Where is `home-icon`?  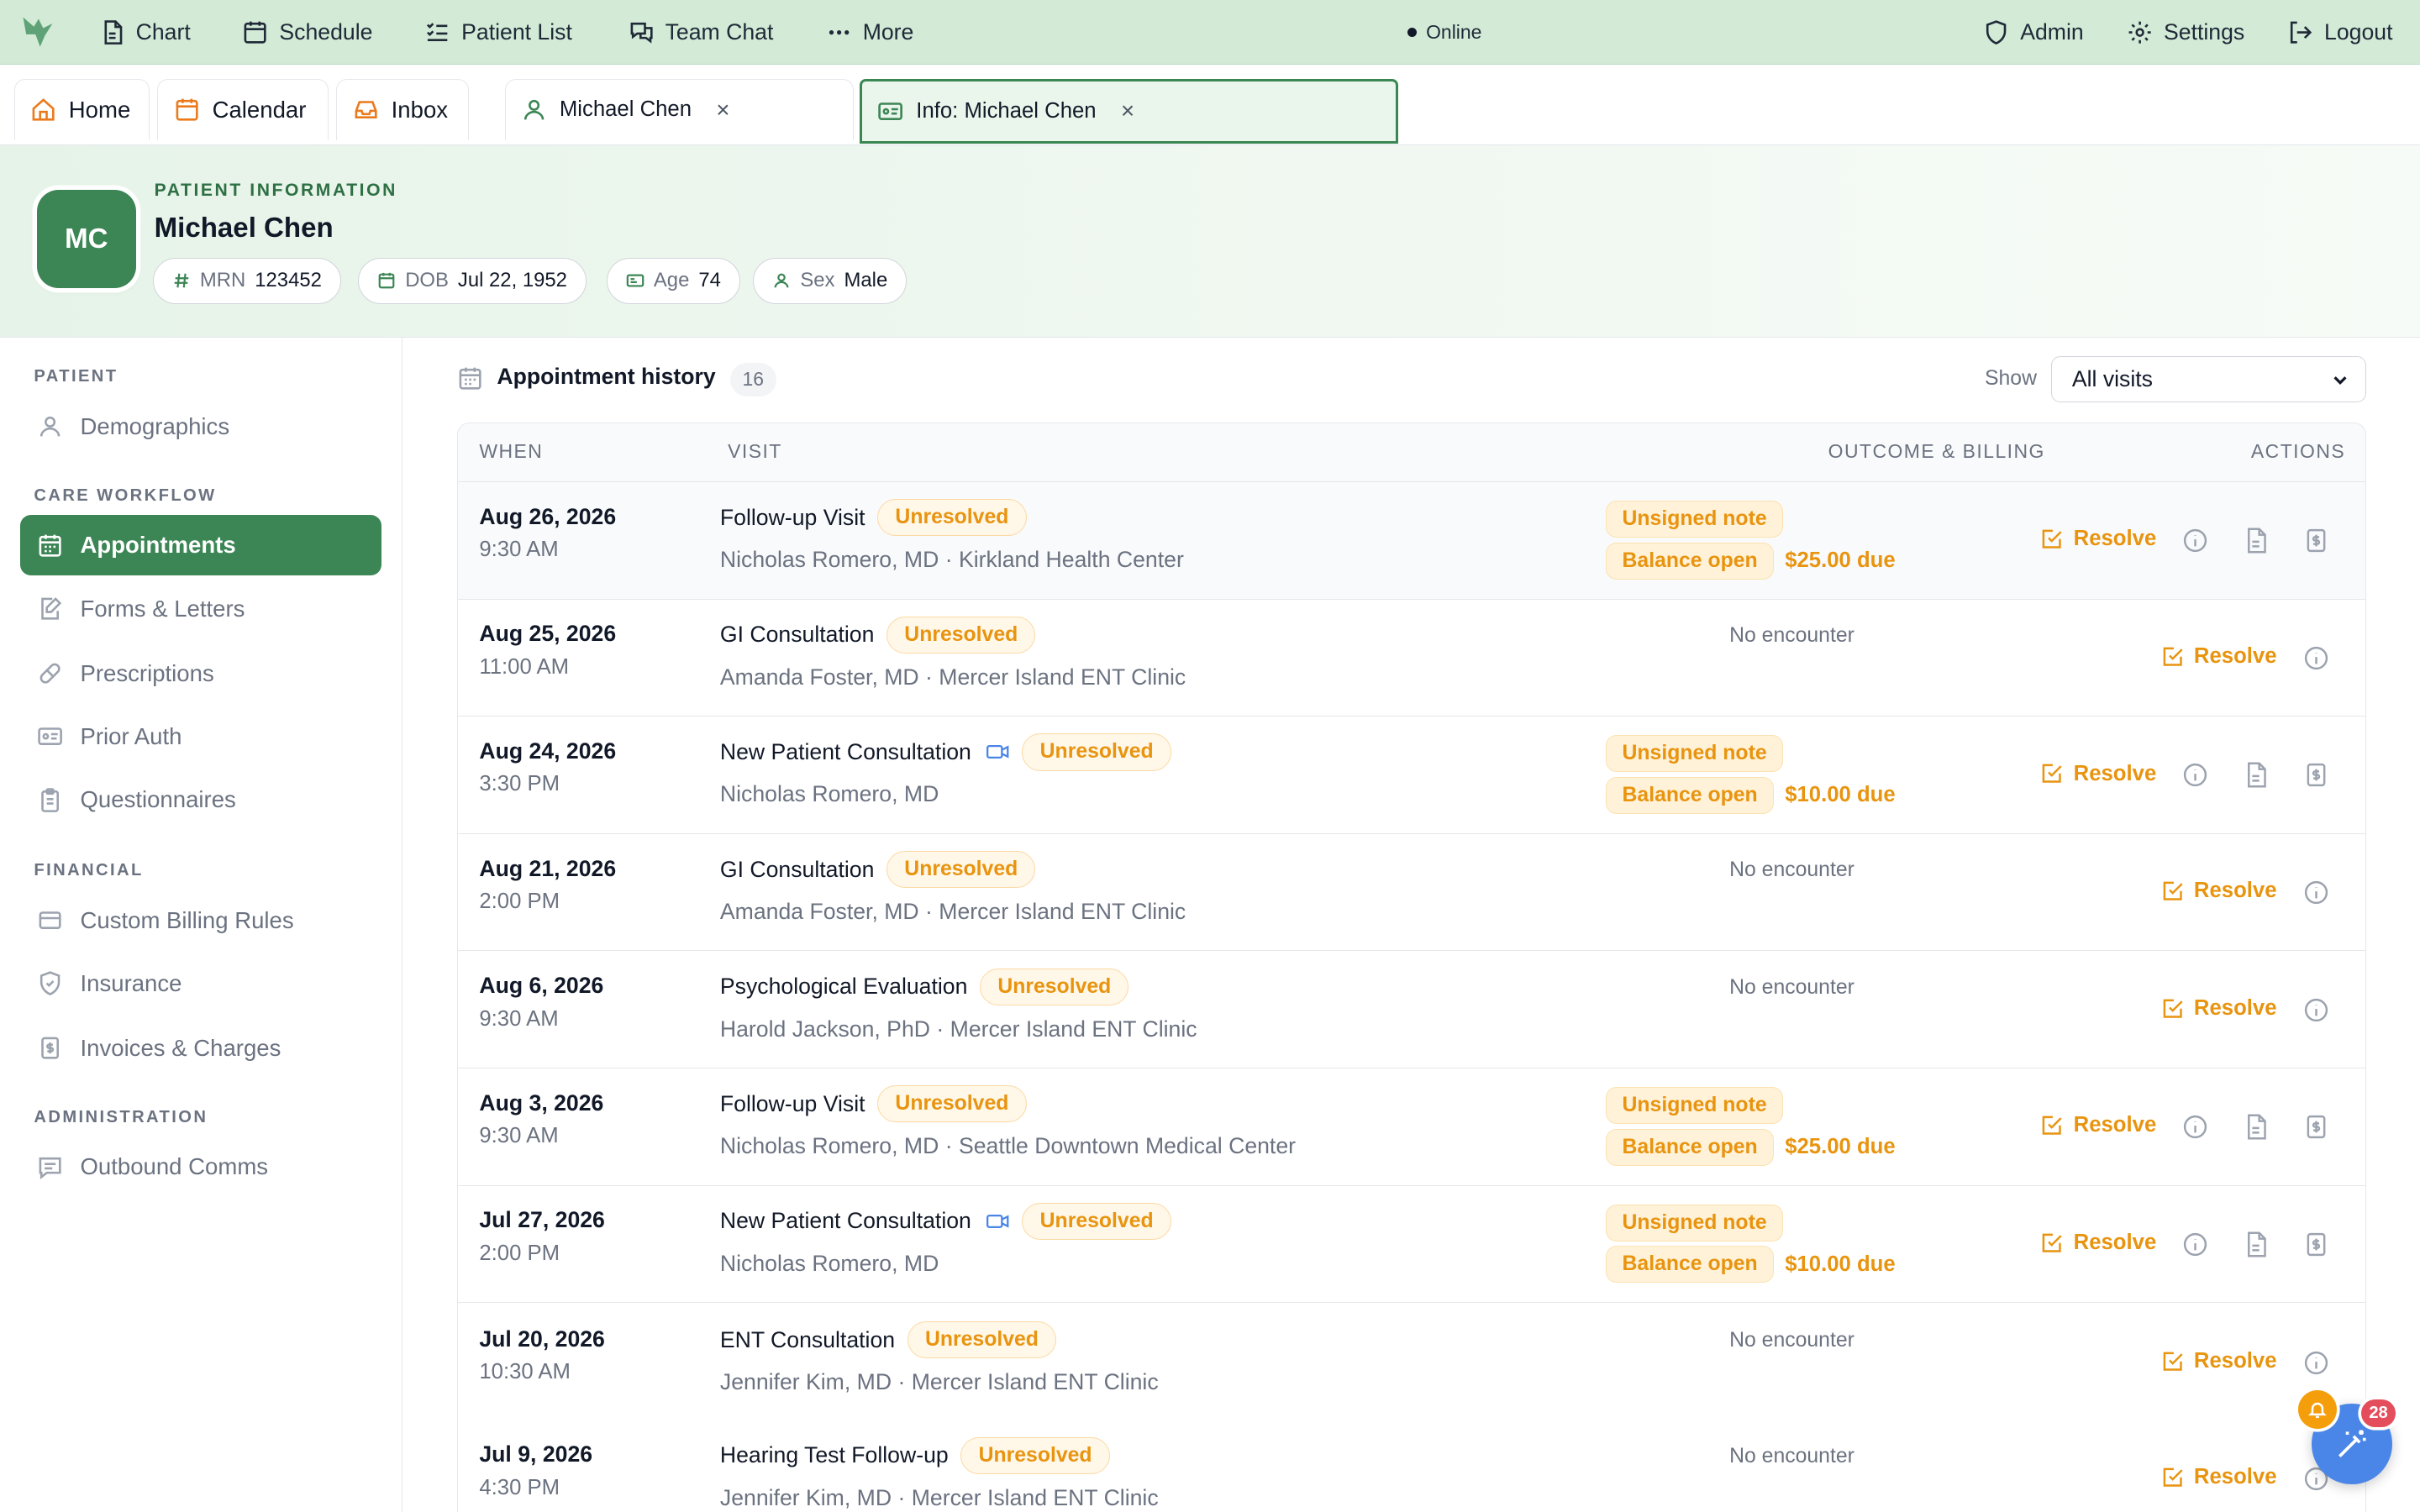
home-icon is located at coordinates (43, 109).